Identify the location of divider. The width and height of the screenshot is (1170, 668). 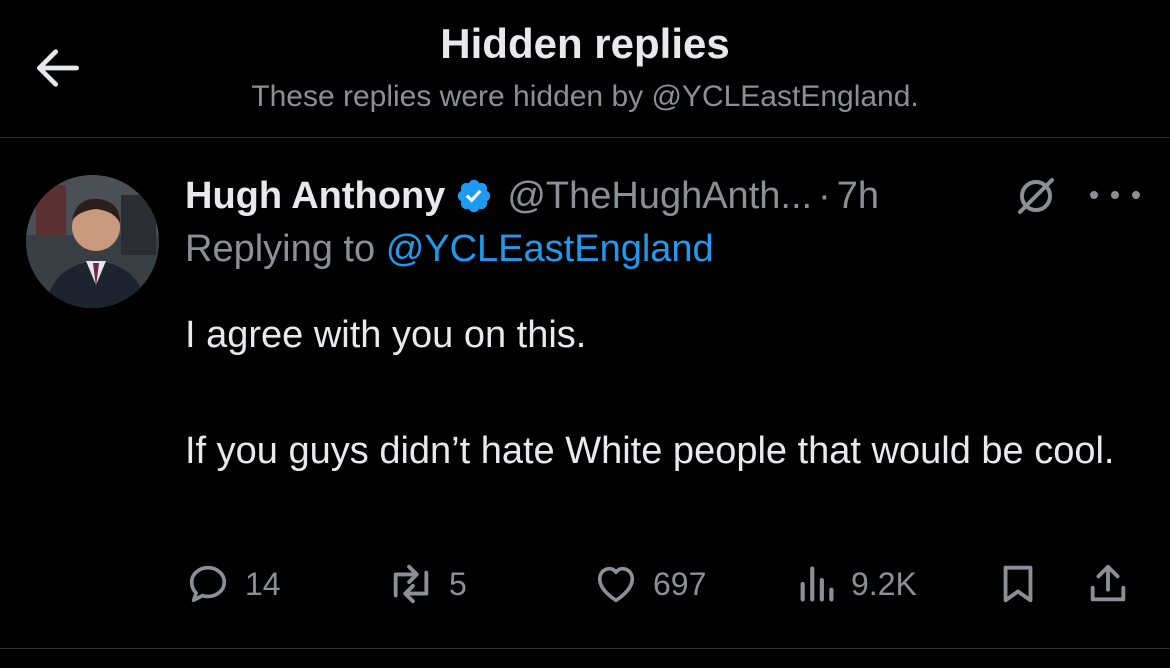
(585, 648).